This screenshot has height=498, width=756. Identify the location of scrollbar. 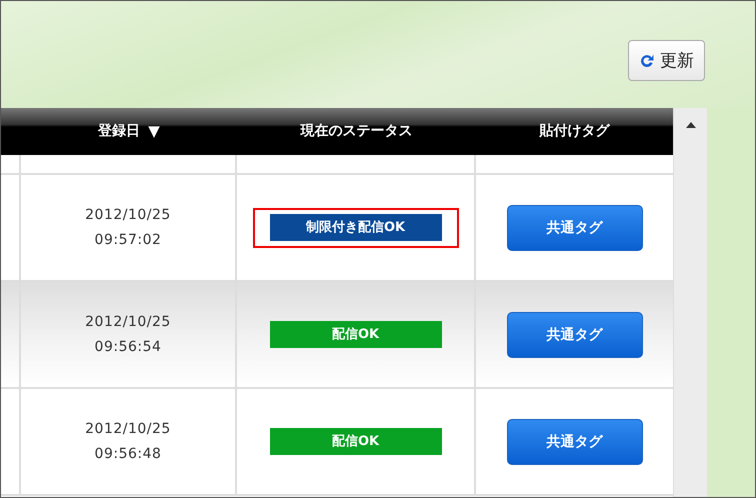
(690, 302).